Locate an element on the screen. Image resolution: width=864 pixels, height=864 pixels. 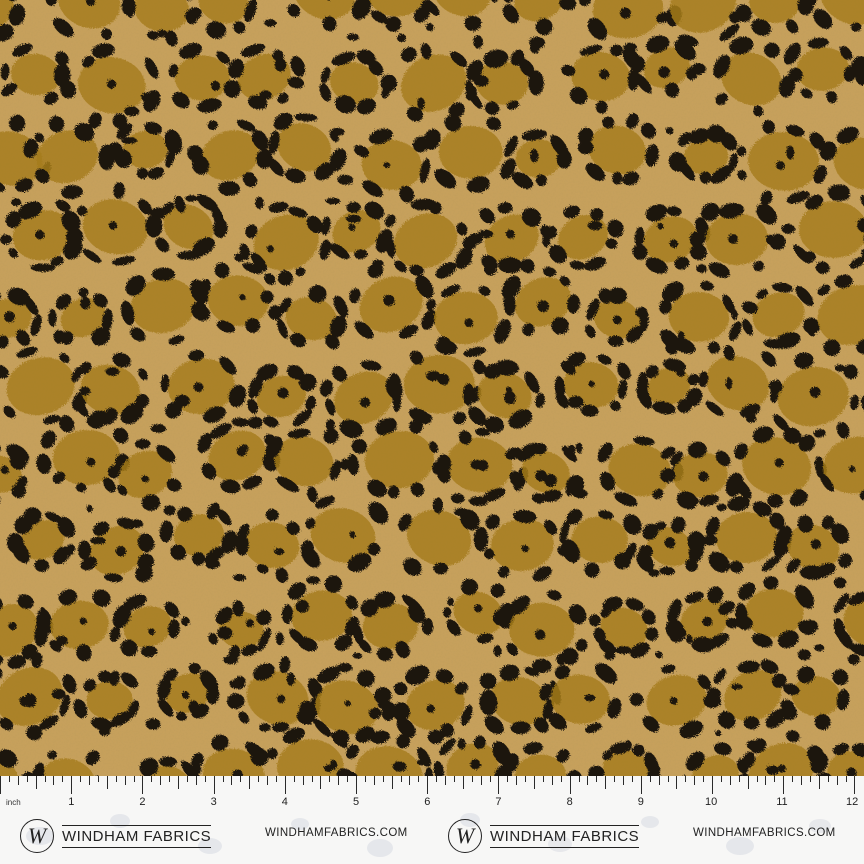
rosette-spot is located at coordinates (43, 267).